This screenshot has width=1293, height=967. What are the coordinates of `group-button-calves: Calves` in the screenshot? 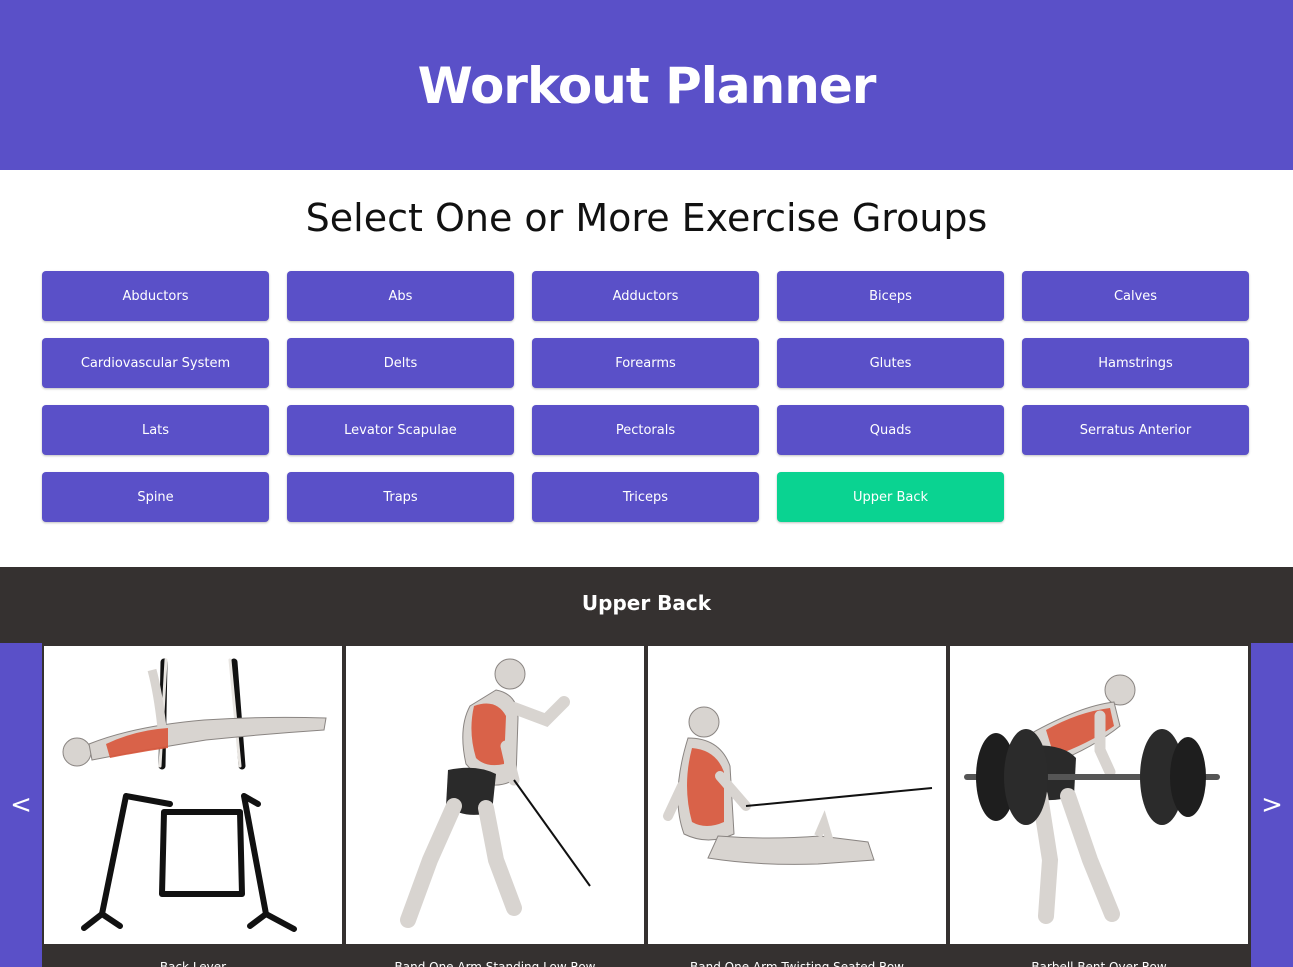 It's located at (1135, 296).